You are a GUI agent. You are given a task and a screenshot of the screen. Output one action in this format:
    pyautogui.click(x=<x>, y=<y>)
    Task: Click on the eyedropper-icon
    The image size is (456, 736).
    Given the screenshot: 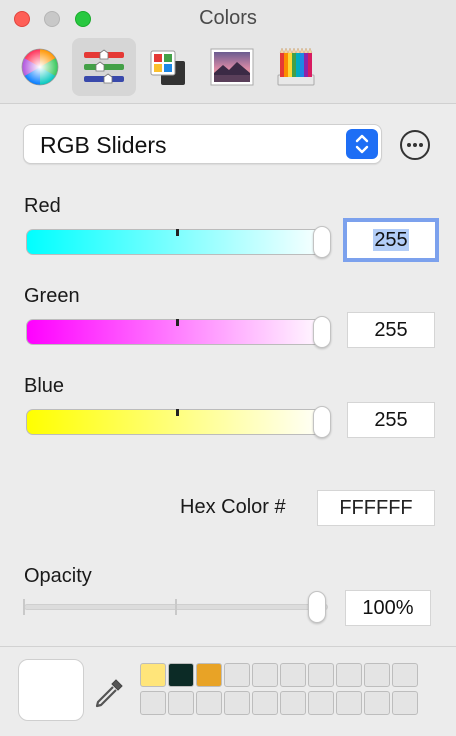 What is the action you would take?
    pyautogui.click(x=109, y=693)
    